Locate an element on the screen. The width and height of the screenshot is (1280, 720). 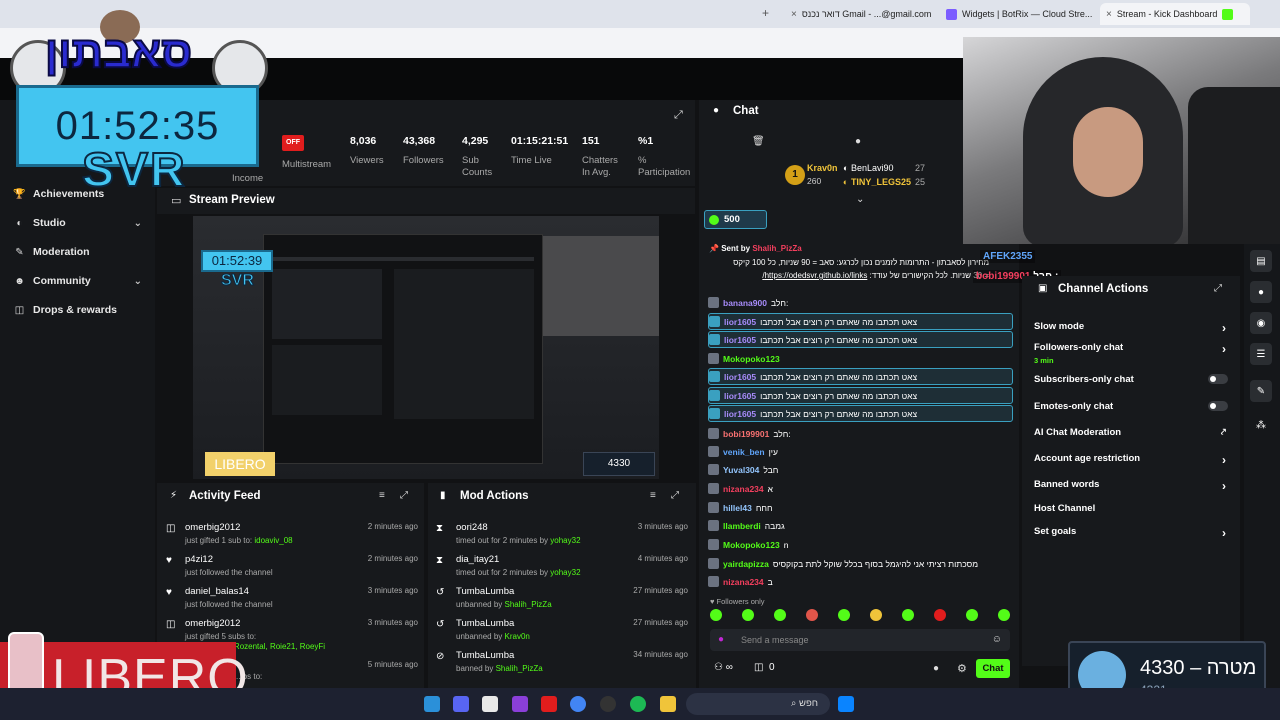
app-icon is located at coordinates (549, 704).